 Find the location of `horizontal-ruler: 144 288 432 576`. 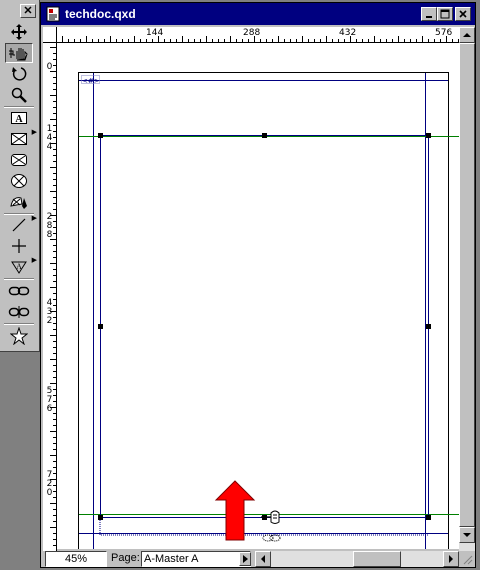

horizontal-ruler: 144 288 432 576 is located at coordinates (258, 35).